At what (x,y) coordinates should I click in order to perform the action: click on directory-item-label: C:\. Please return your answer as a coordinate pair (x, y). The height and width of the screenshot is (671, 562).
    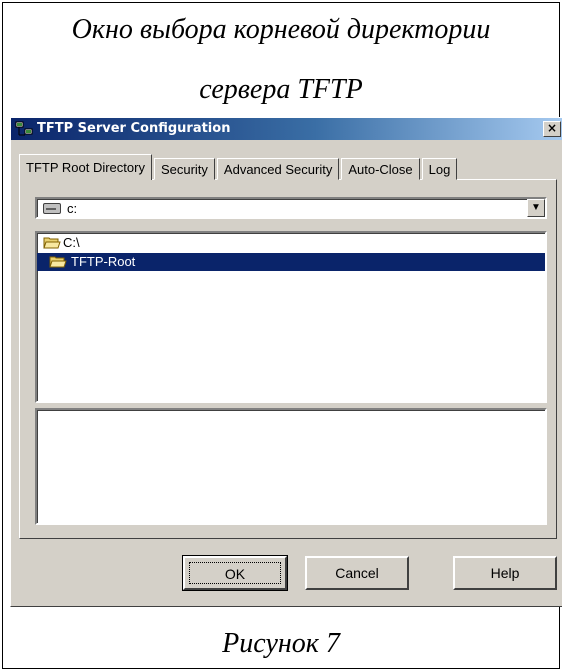
    Looking at the image, I should click on (71, 242).